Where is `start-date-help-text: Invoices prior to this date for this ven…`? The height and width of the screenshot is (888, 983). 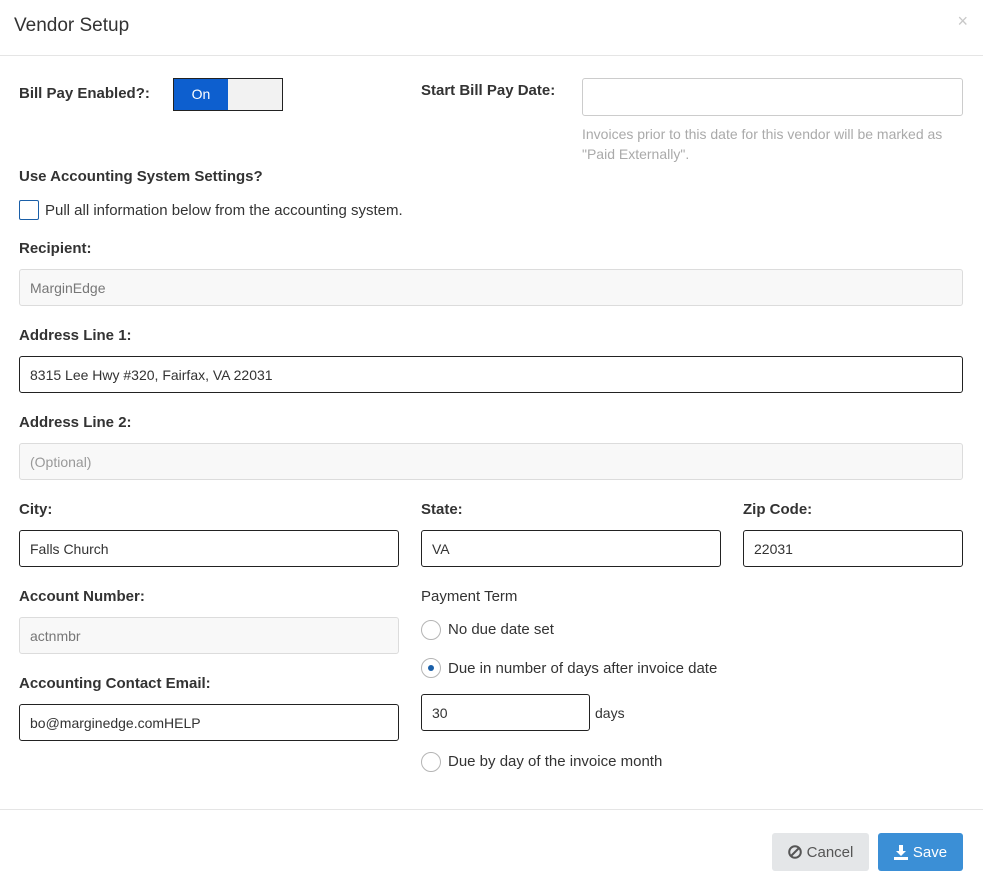
start-date-help-text: Invoices prior to this date for this ven… is located at coordinates (762, 144).